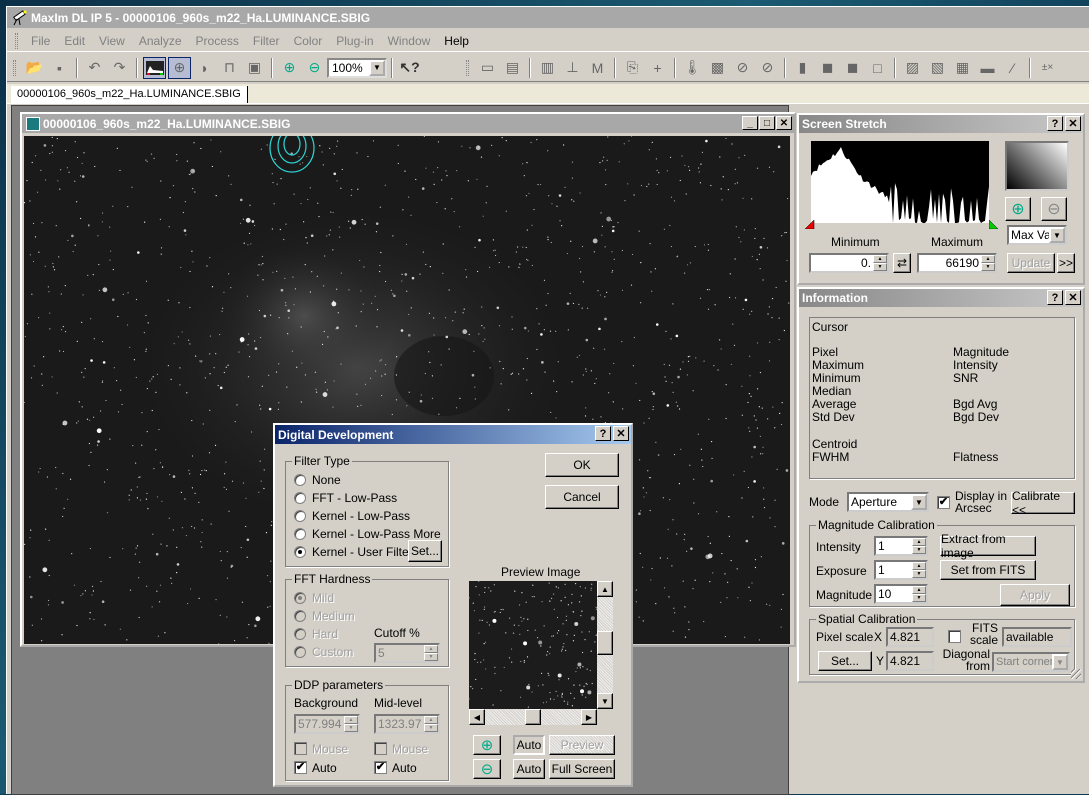  I want to click on properties-icon: ▣, so click(254, 68).